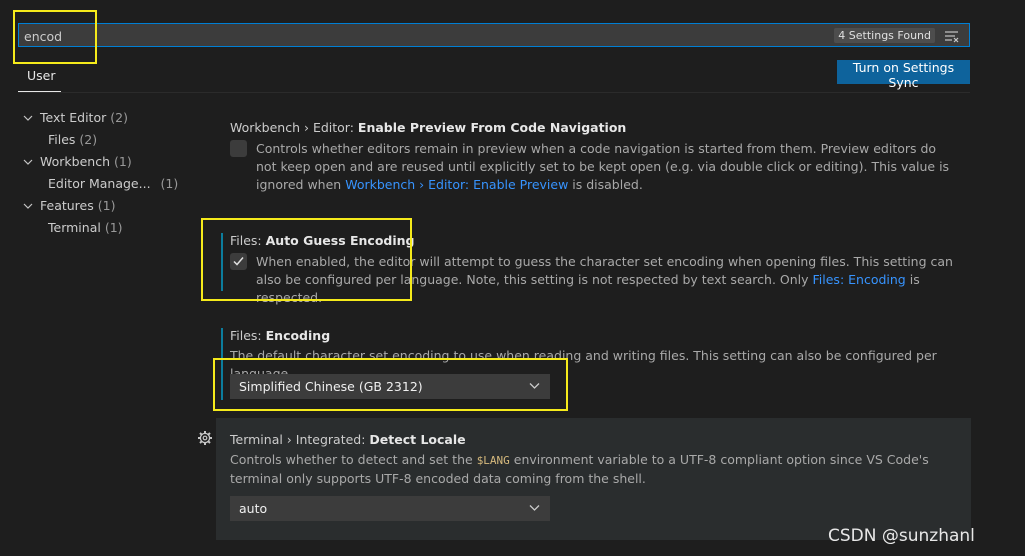  What do you see at coordinates (238, 148) in the screenshot?
I see `enable-preview-checkbox` at bounding box center [238, 148].